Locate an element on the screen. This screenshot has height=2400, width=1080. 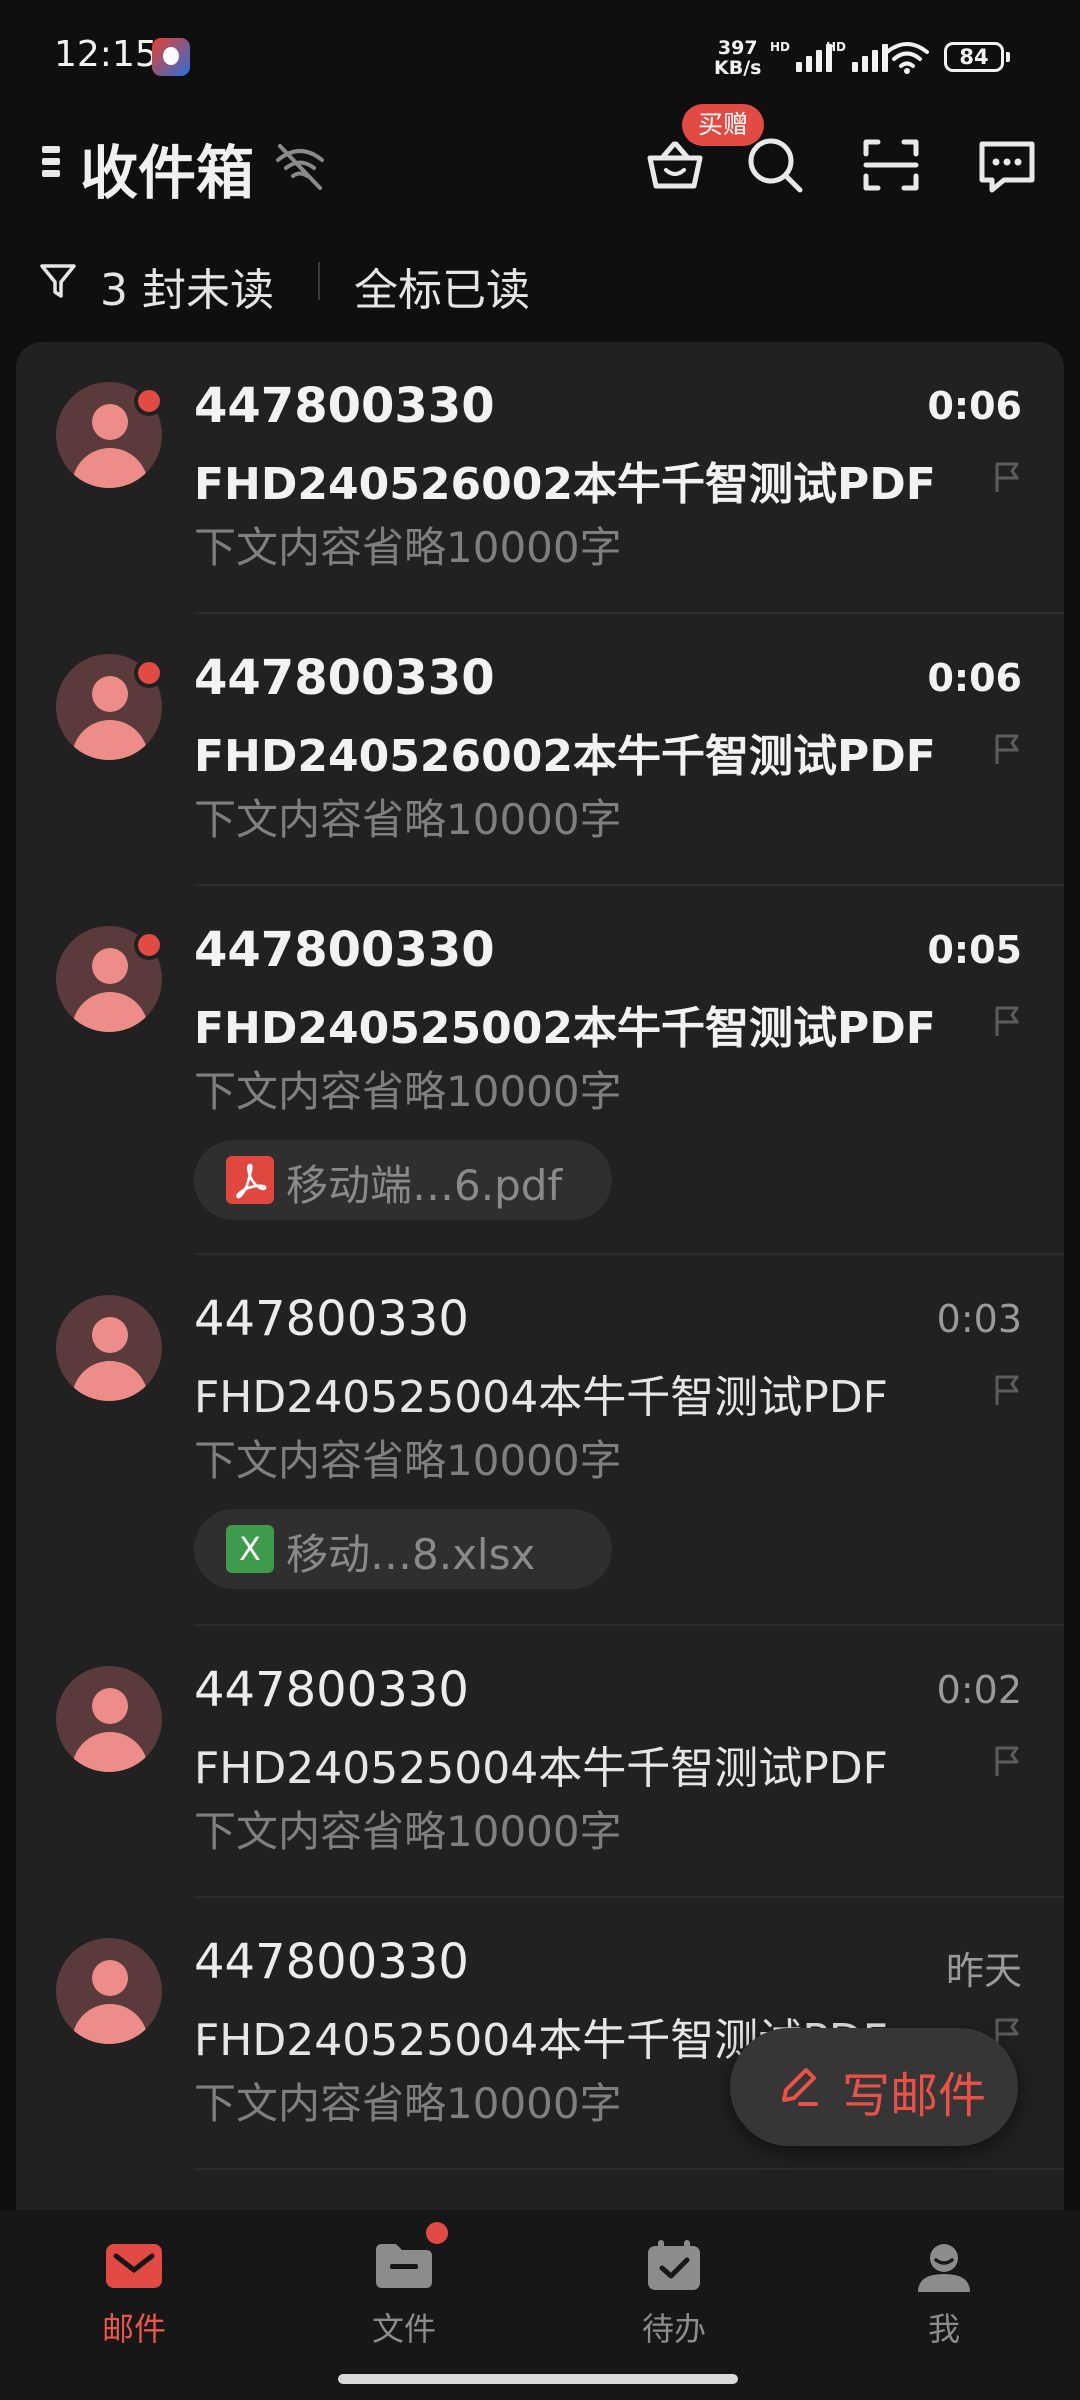
attachment-name: 移动…8.xlsx is located at coordinates (411, 1554).